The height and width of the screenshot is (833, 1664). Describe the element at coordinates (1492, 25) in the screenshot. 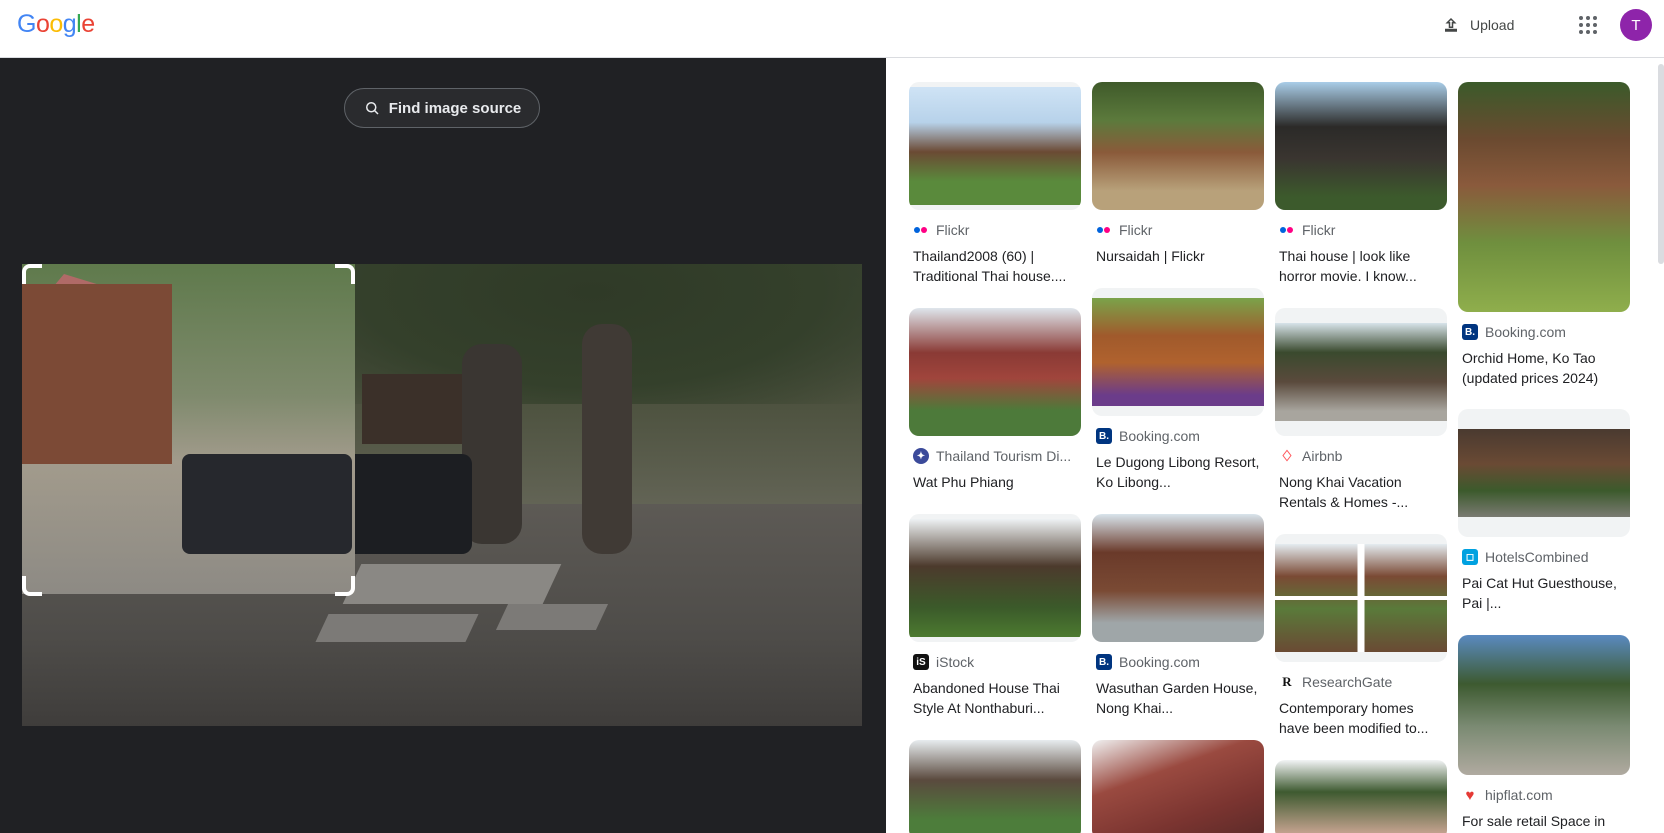

I see `upload-label: Upload` at that location.